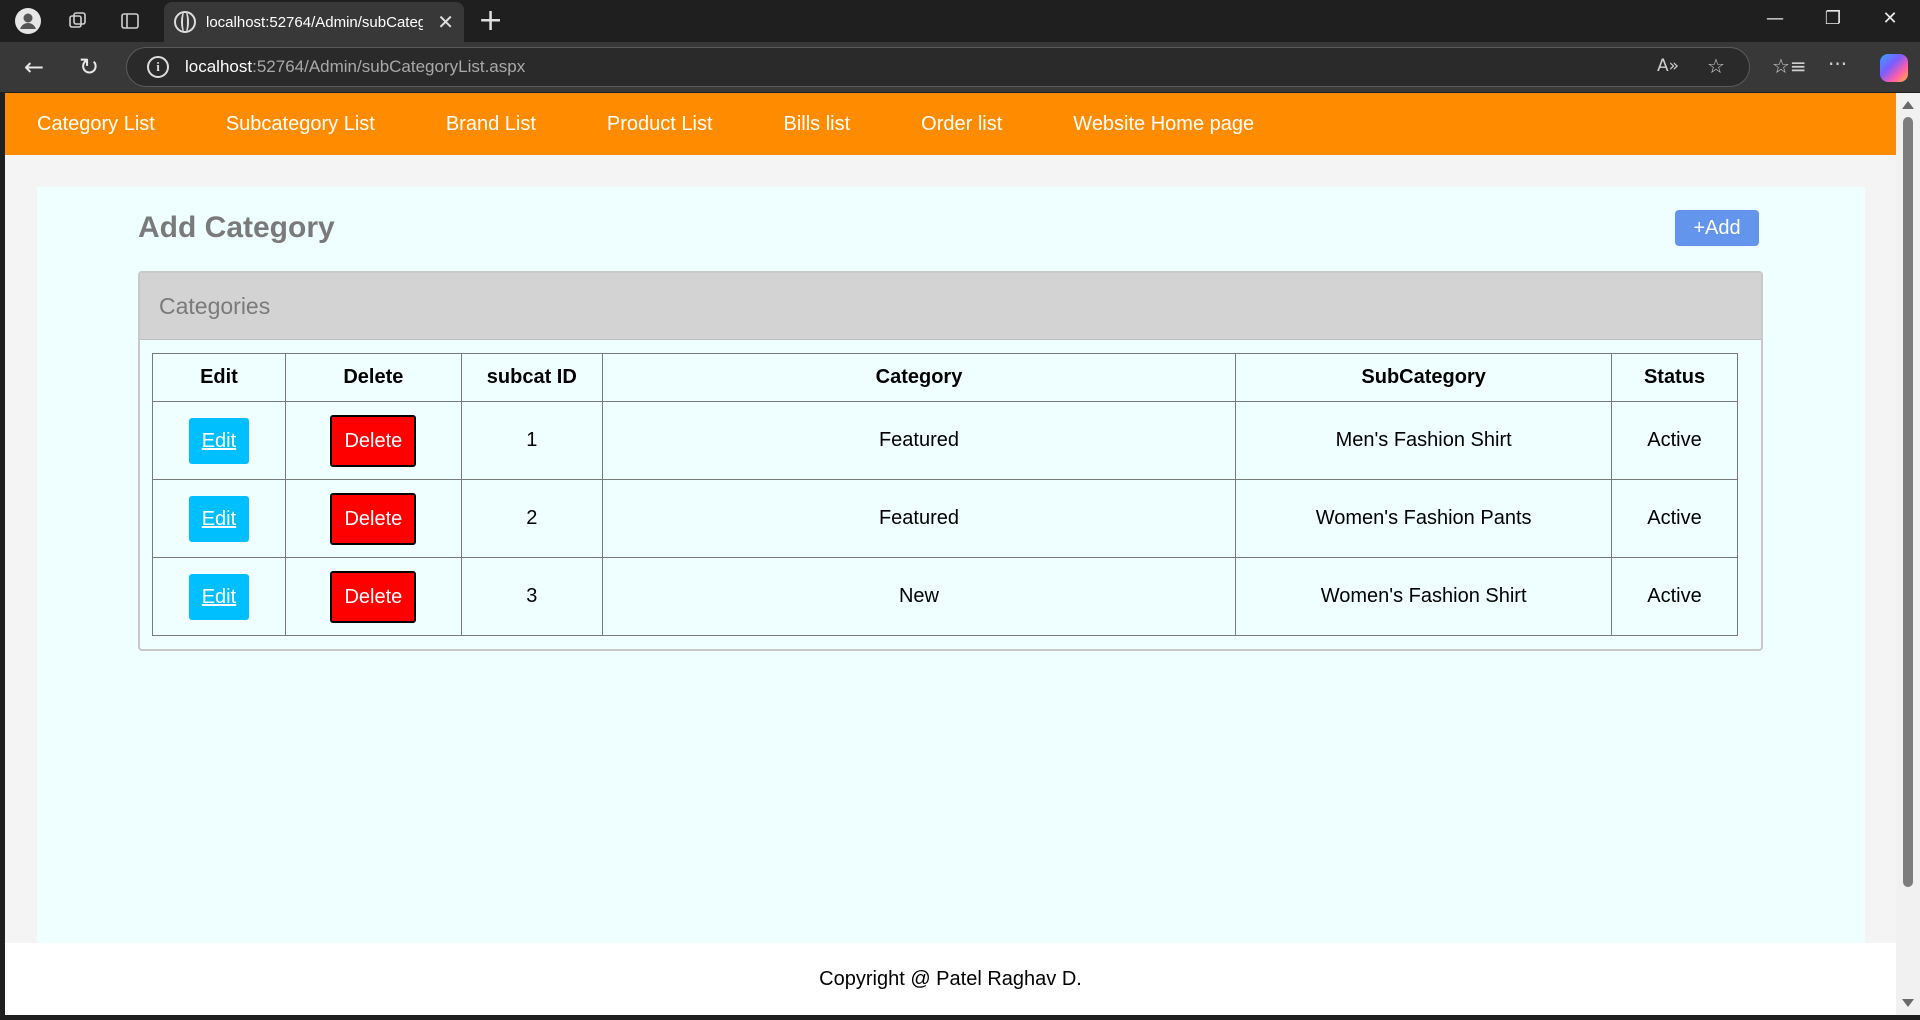 The height and width of the screenshot is (1020, 1920). I want to click on back-icon: ←, so click(34, 67).